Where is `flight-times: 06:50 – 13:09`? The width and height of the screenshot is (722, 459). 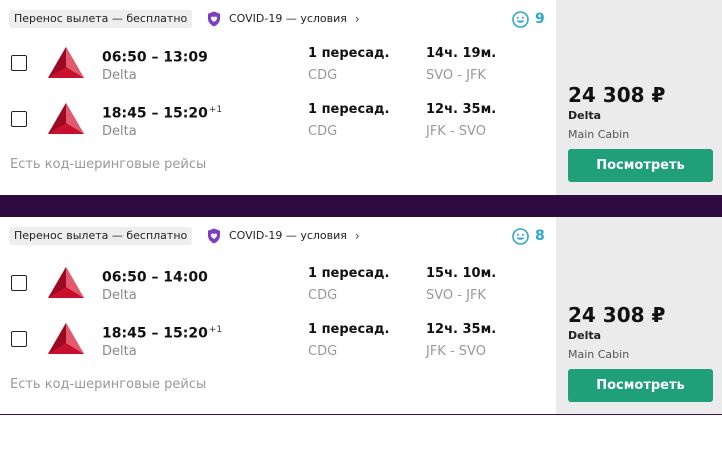
flight-times: 06:50 – 13:09 is located at coordinates (155, 57).